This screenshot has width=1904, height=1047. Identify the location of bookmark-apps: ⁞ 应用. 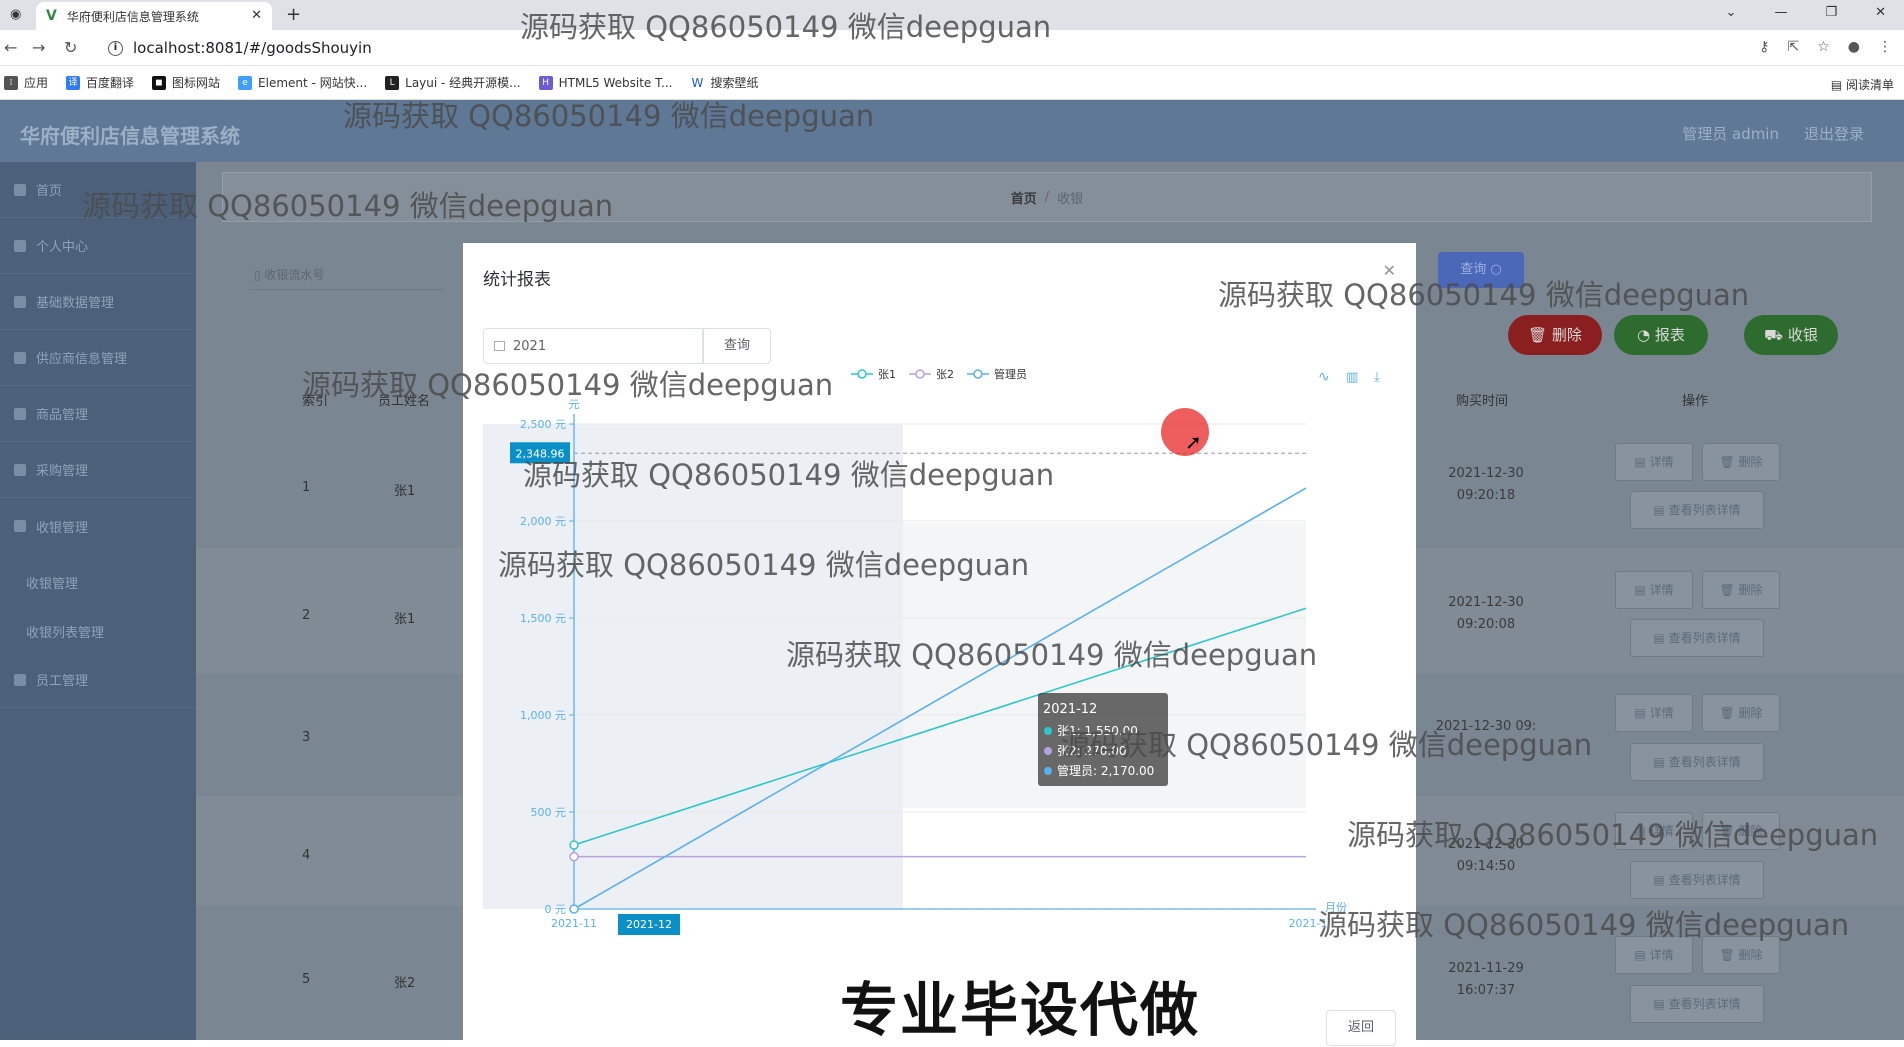
(26, 82).